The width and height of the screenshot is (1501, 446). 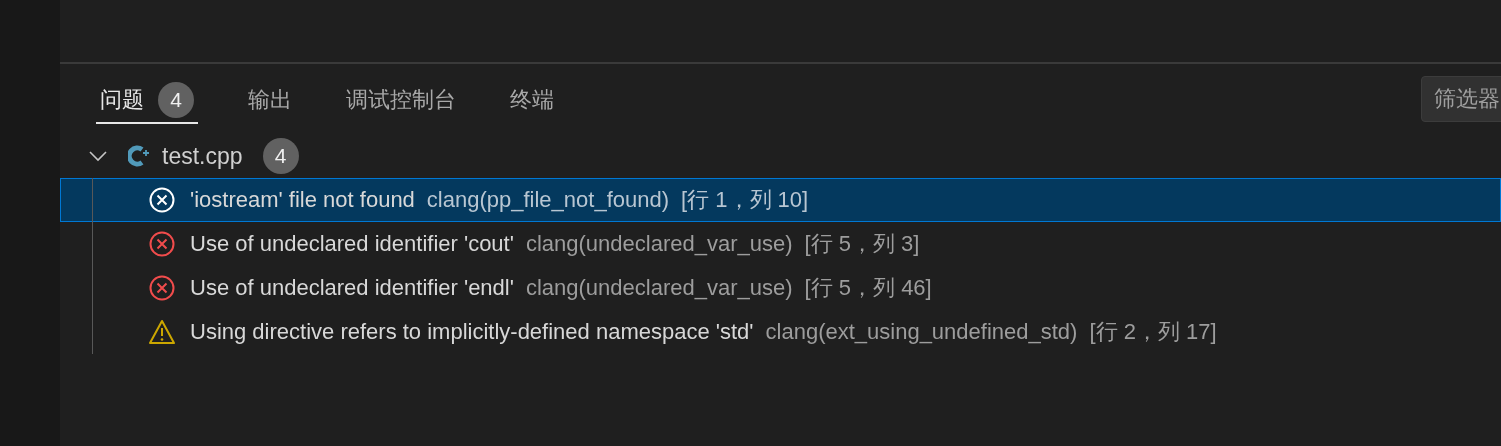 I want to click on problem-location: [行 5，列 3], so click(x=862, y=244).